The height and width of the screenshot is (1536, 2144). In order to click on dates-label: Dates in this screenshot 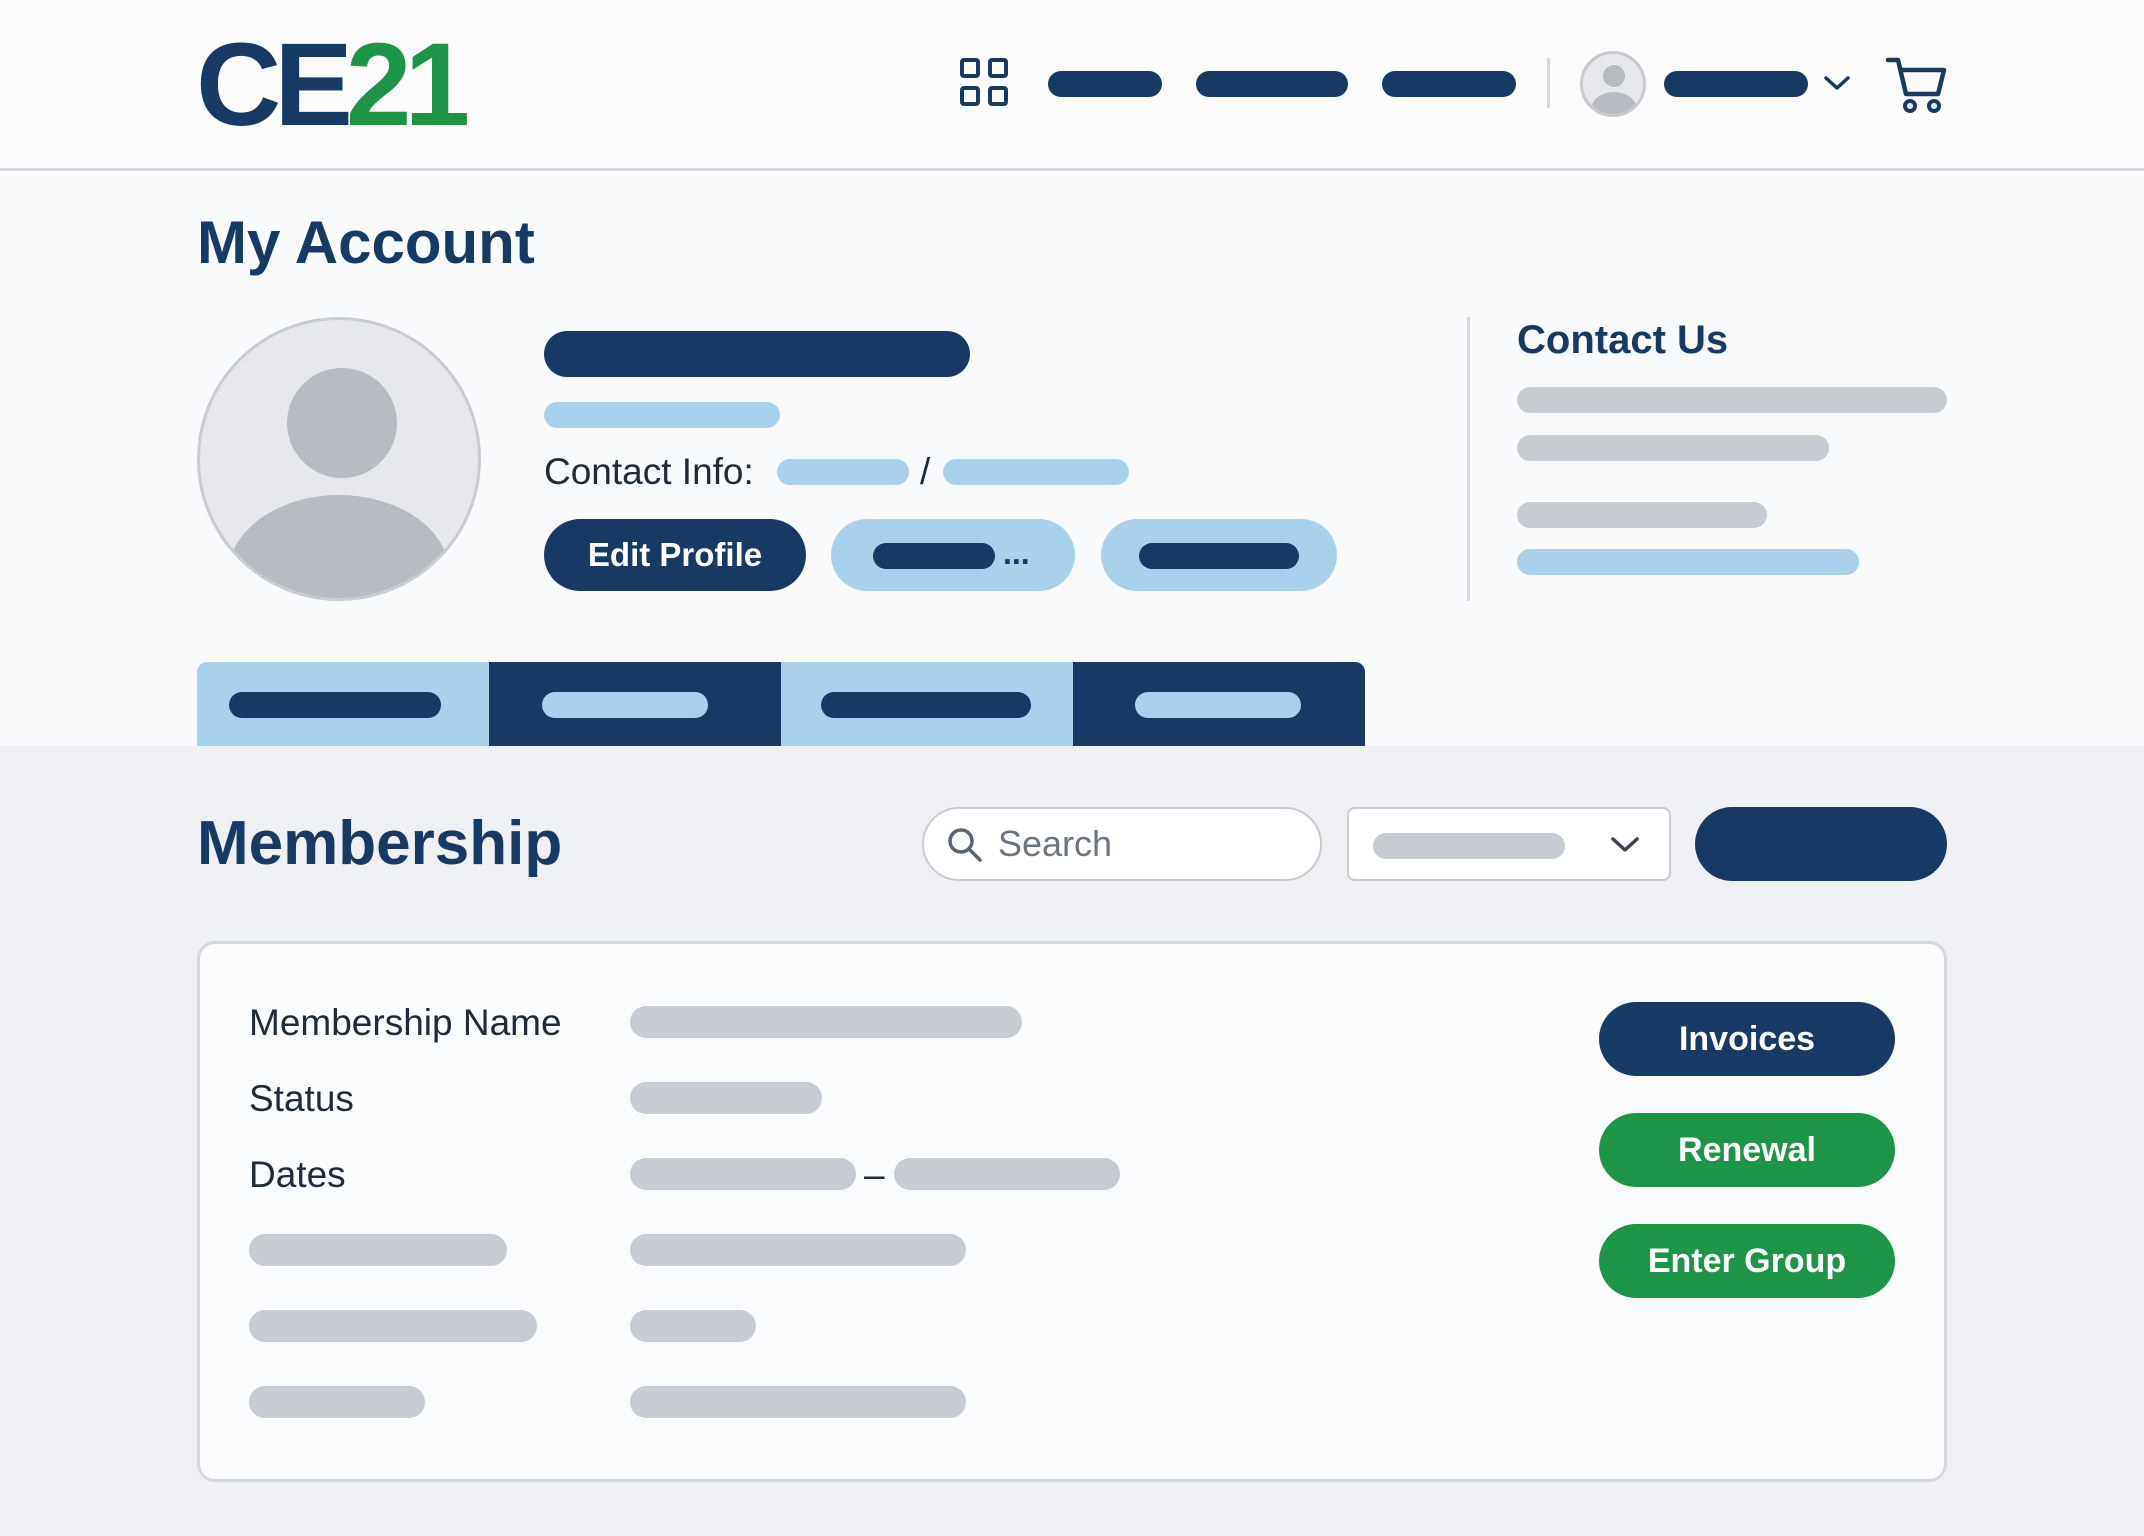, I will do `click(297, 1174)`.